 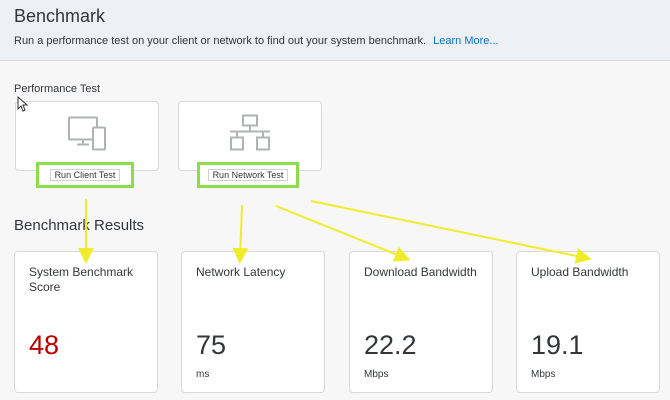 I want to click on annotation-arrows, so click(x=335, y=231).